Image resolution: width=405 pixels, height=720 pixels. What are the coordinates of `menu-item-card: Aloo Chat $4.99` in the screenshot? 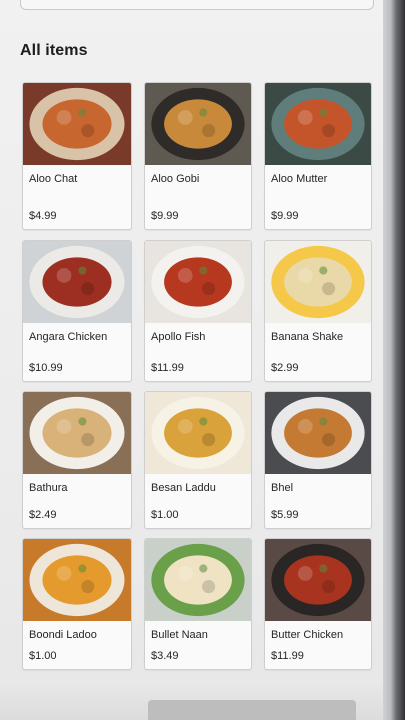 It's located at (77, 156).